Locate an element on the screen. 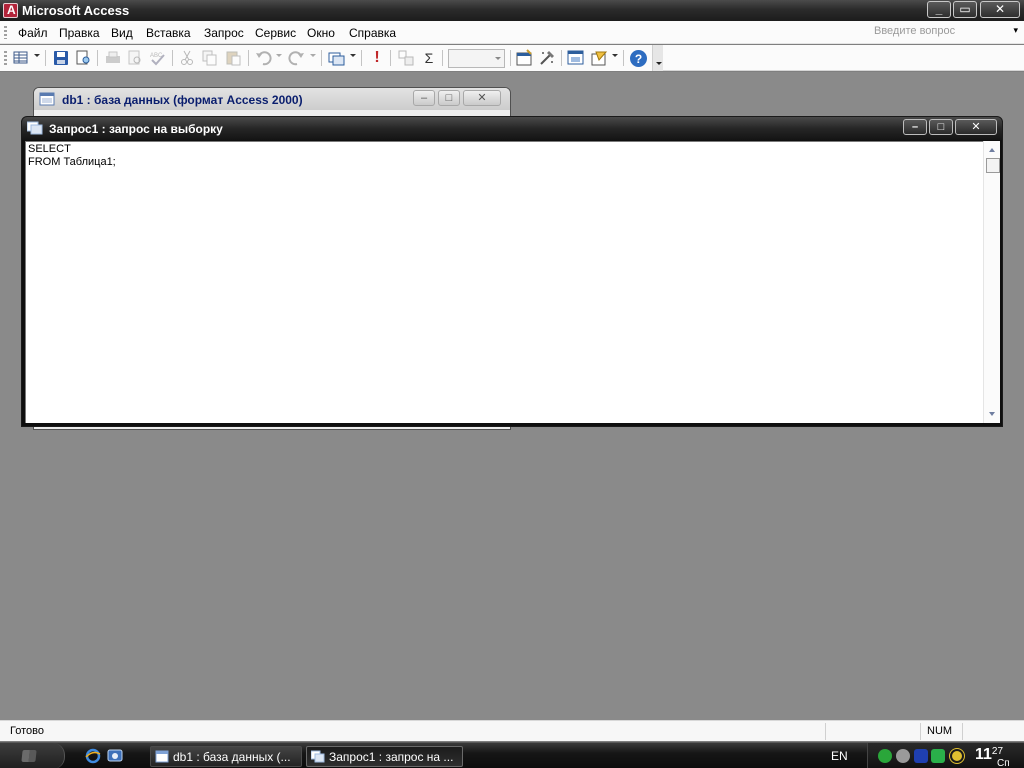  menu-query: Запрос is located at coordinates (224, 33).